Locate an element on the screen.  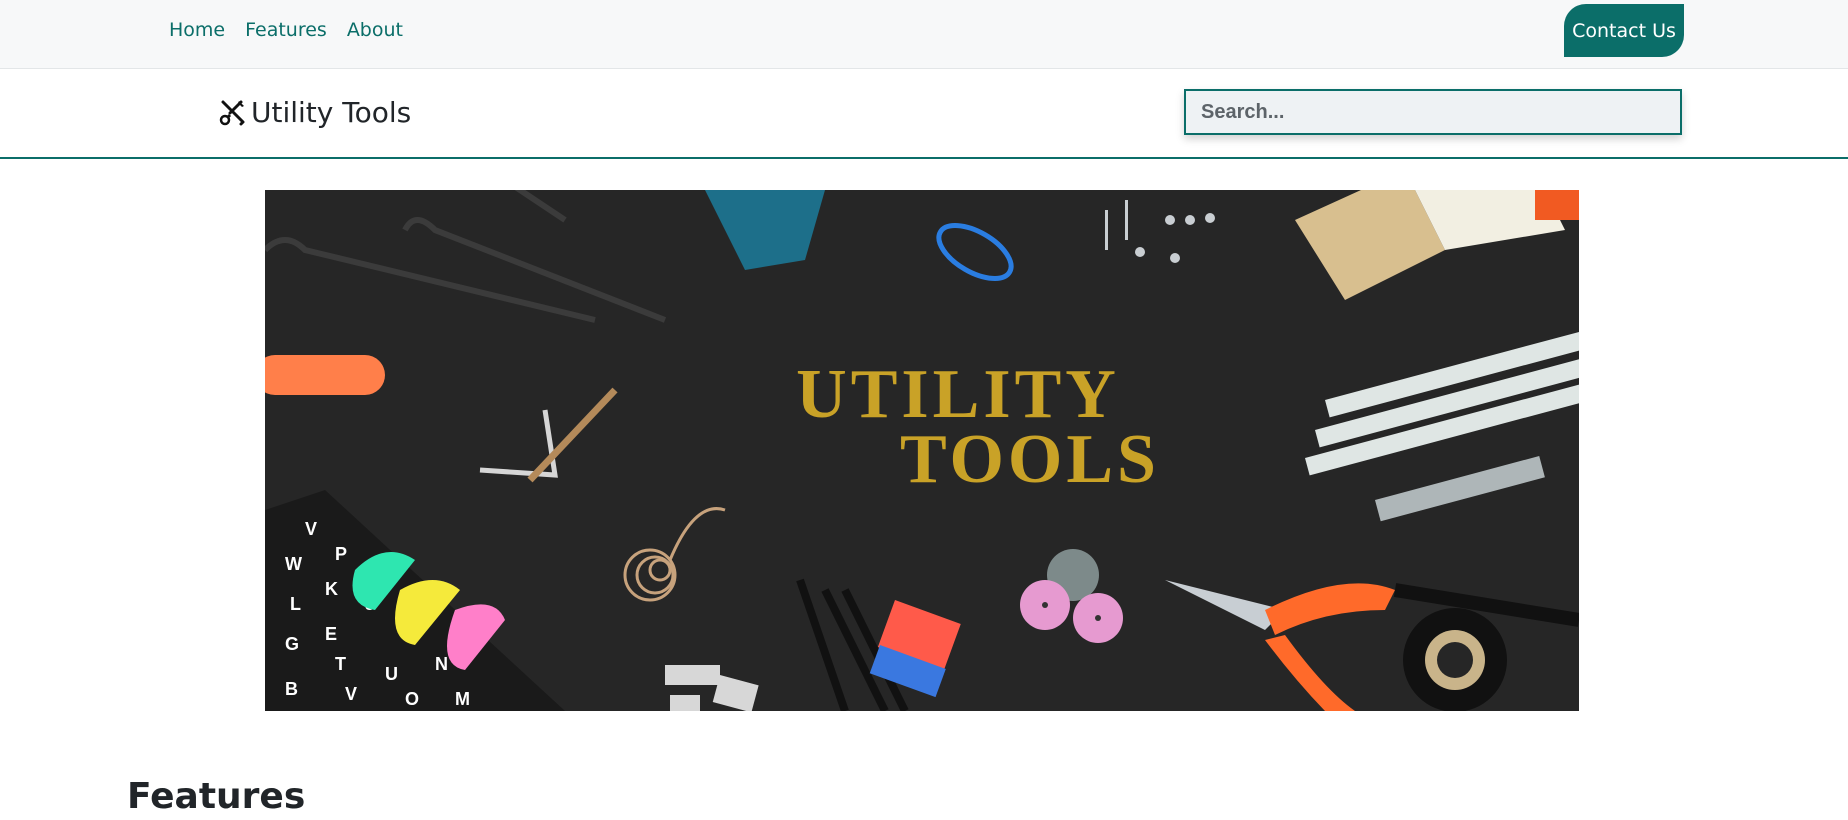
svg-text: E is located at coordinates (331, 634).